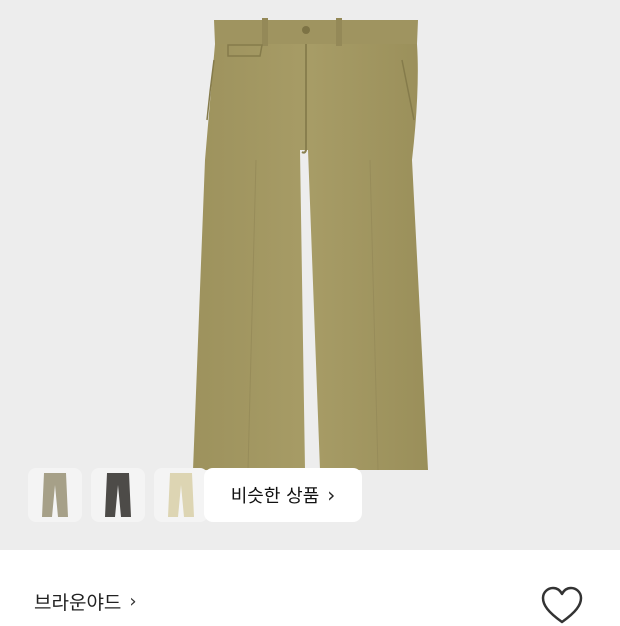 The width and height of the screenshot is (620, 626). I want to click on similar-products-label: 비슷한 상품, so click(275, 496).